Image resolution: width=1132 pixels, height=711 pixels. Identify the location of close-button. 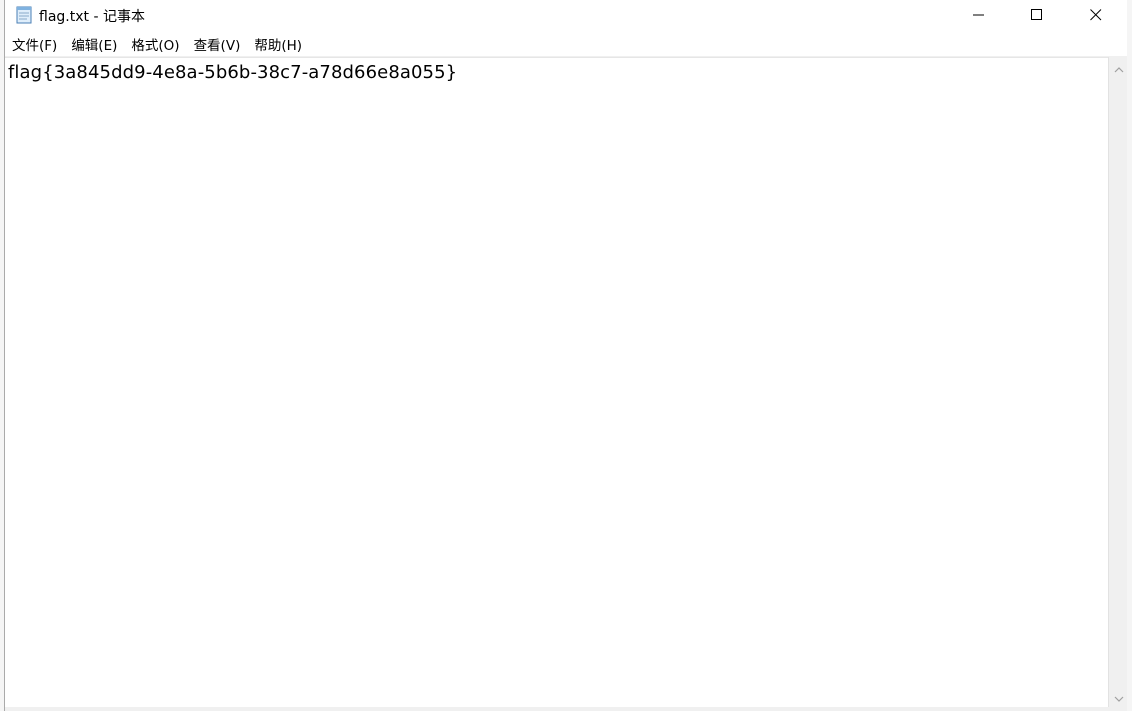
(1096, 15).